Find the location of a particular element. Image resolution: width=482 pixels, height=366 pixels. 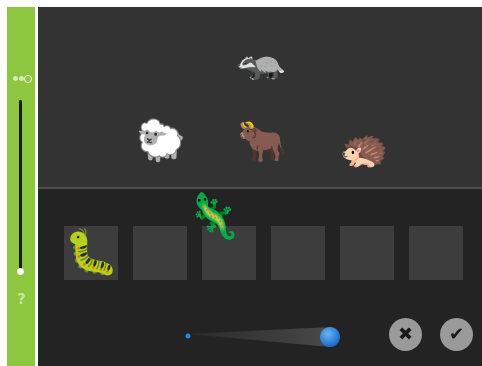

sidebar: ? is located at coordinates (21, 186).